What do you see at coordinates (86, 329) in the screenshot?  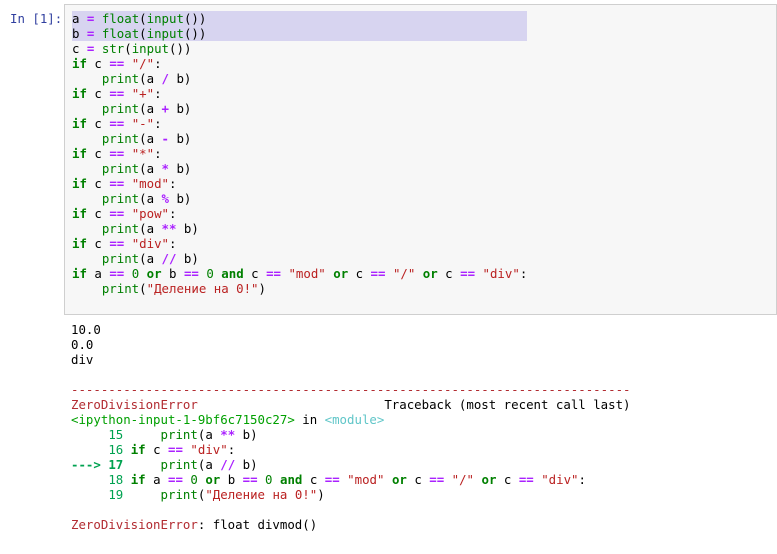 I see `stdout-line: 10.0` at bounding box center [86, 329].